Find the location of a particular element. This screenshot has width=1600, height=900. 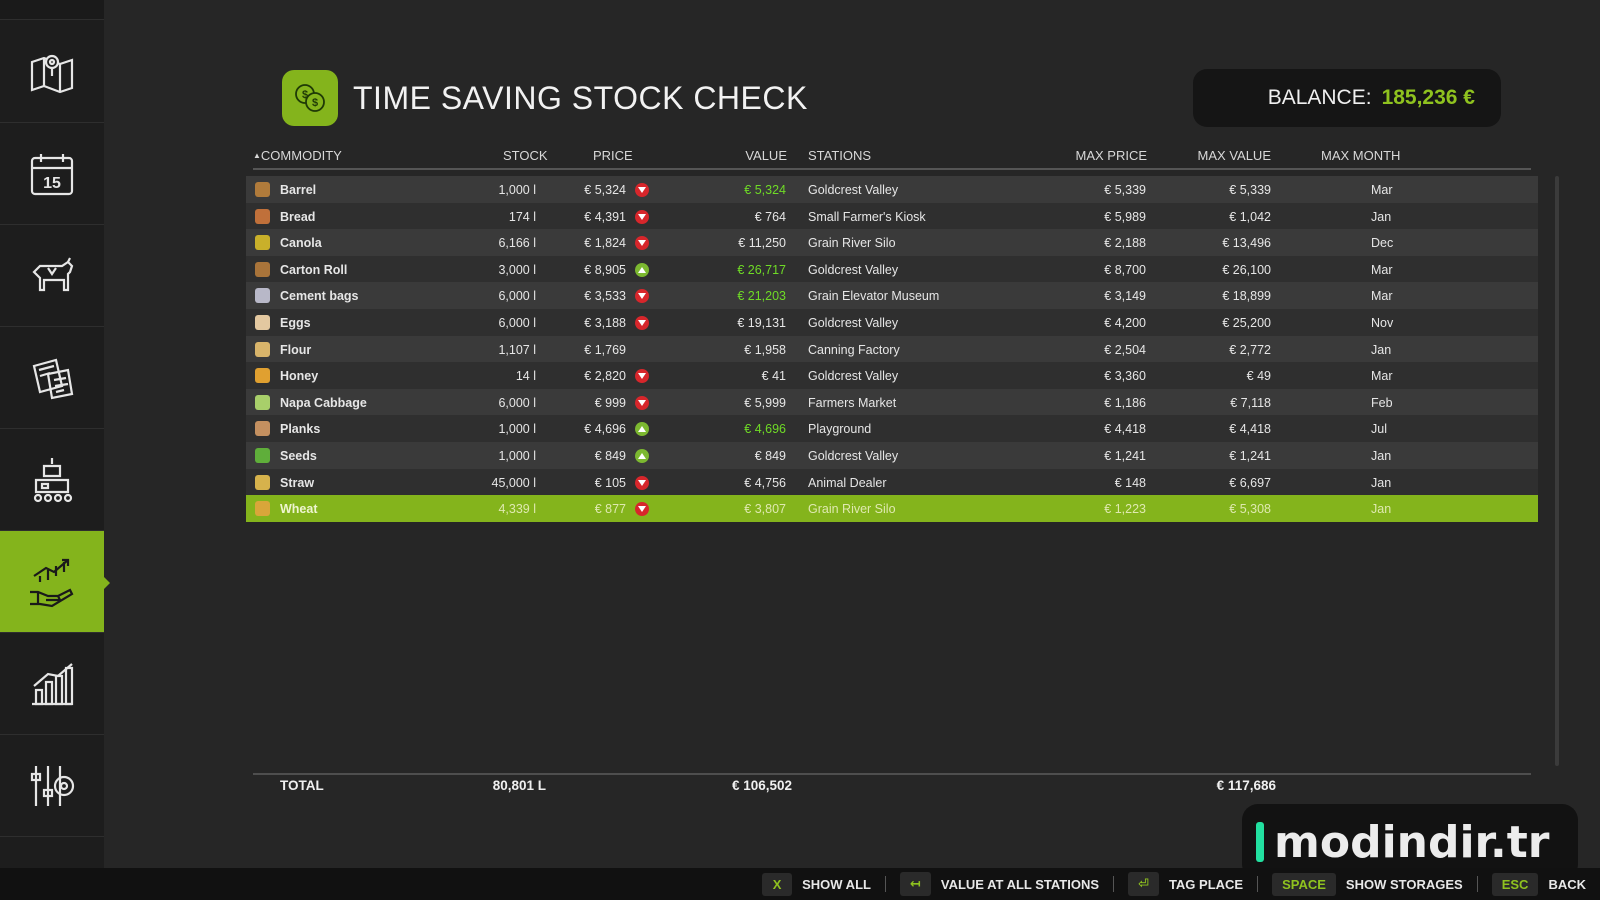

nav-map is located at coordinates (52, 72).